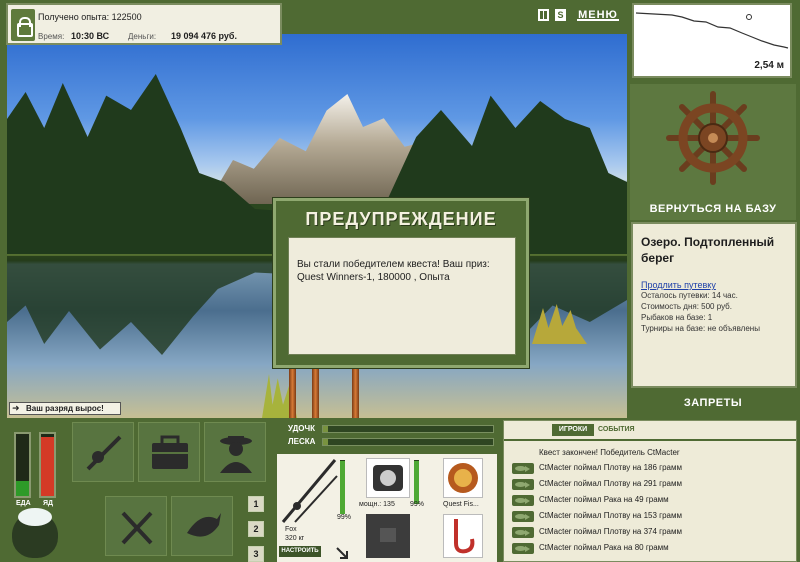  What do you see at coordinates (609, 452) in the screenshot?
I see `quest-announcement: Квест закончен! Победитель CtMacter` at bounding box center [609, 452].